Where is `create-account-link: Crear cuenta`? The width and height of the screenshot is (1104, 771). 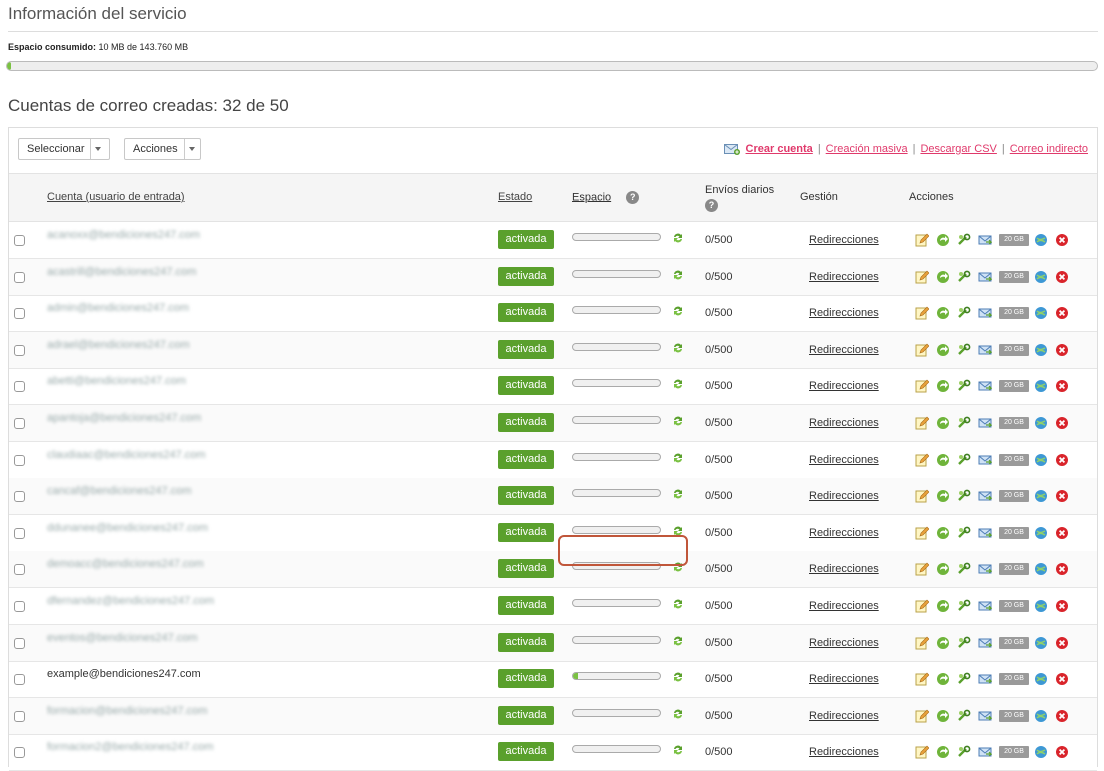 create-account-link: Crear cuenta is located at coordinates (779, 149).